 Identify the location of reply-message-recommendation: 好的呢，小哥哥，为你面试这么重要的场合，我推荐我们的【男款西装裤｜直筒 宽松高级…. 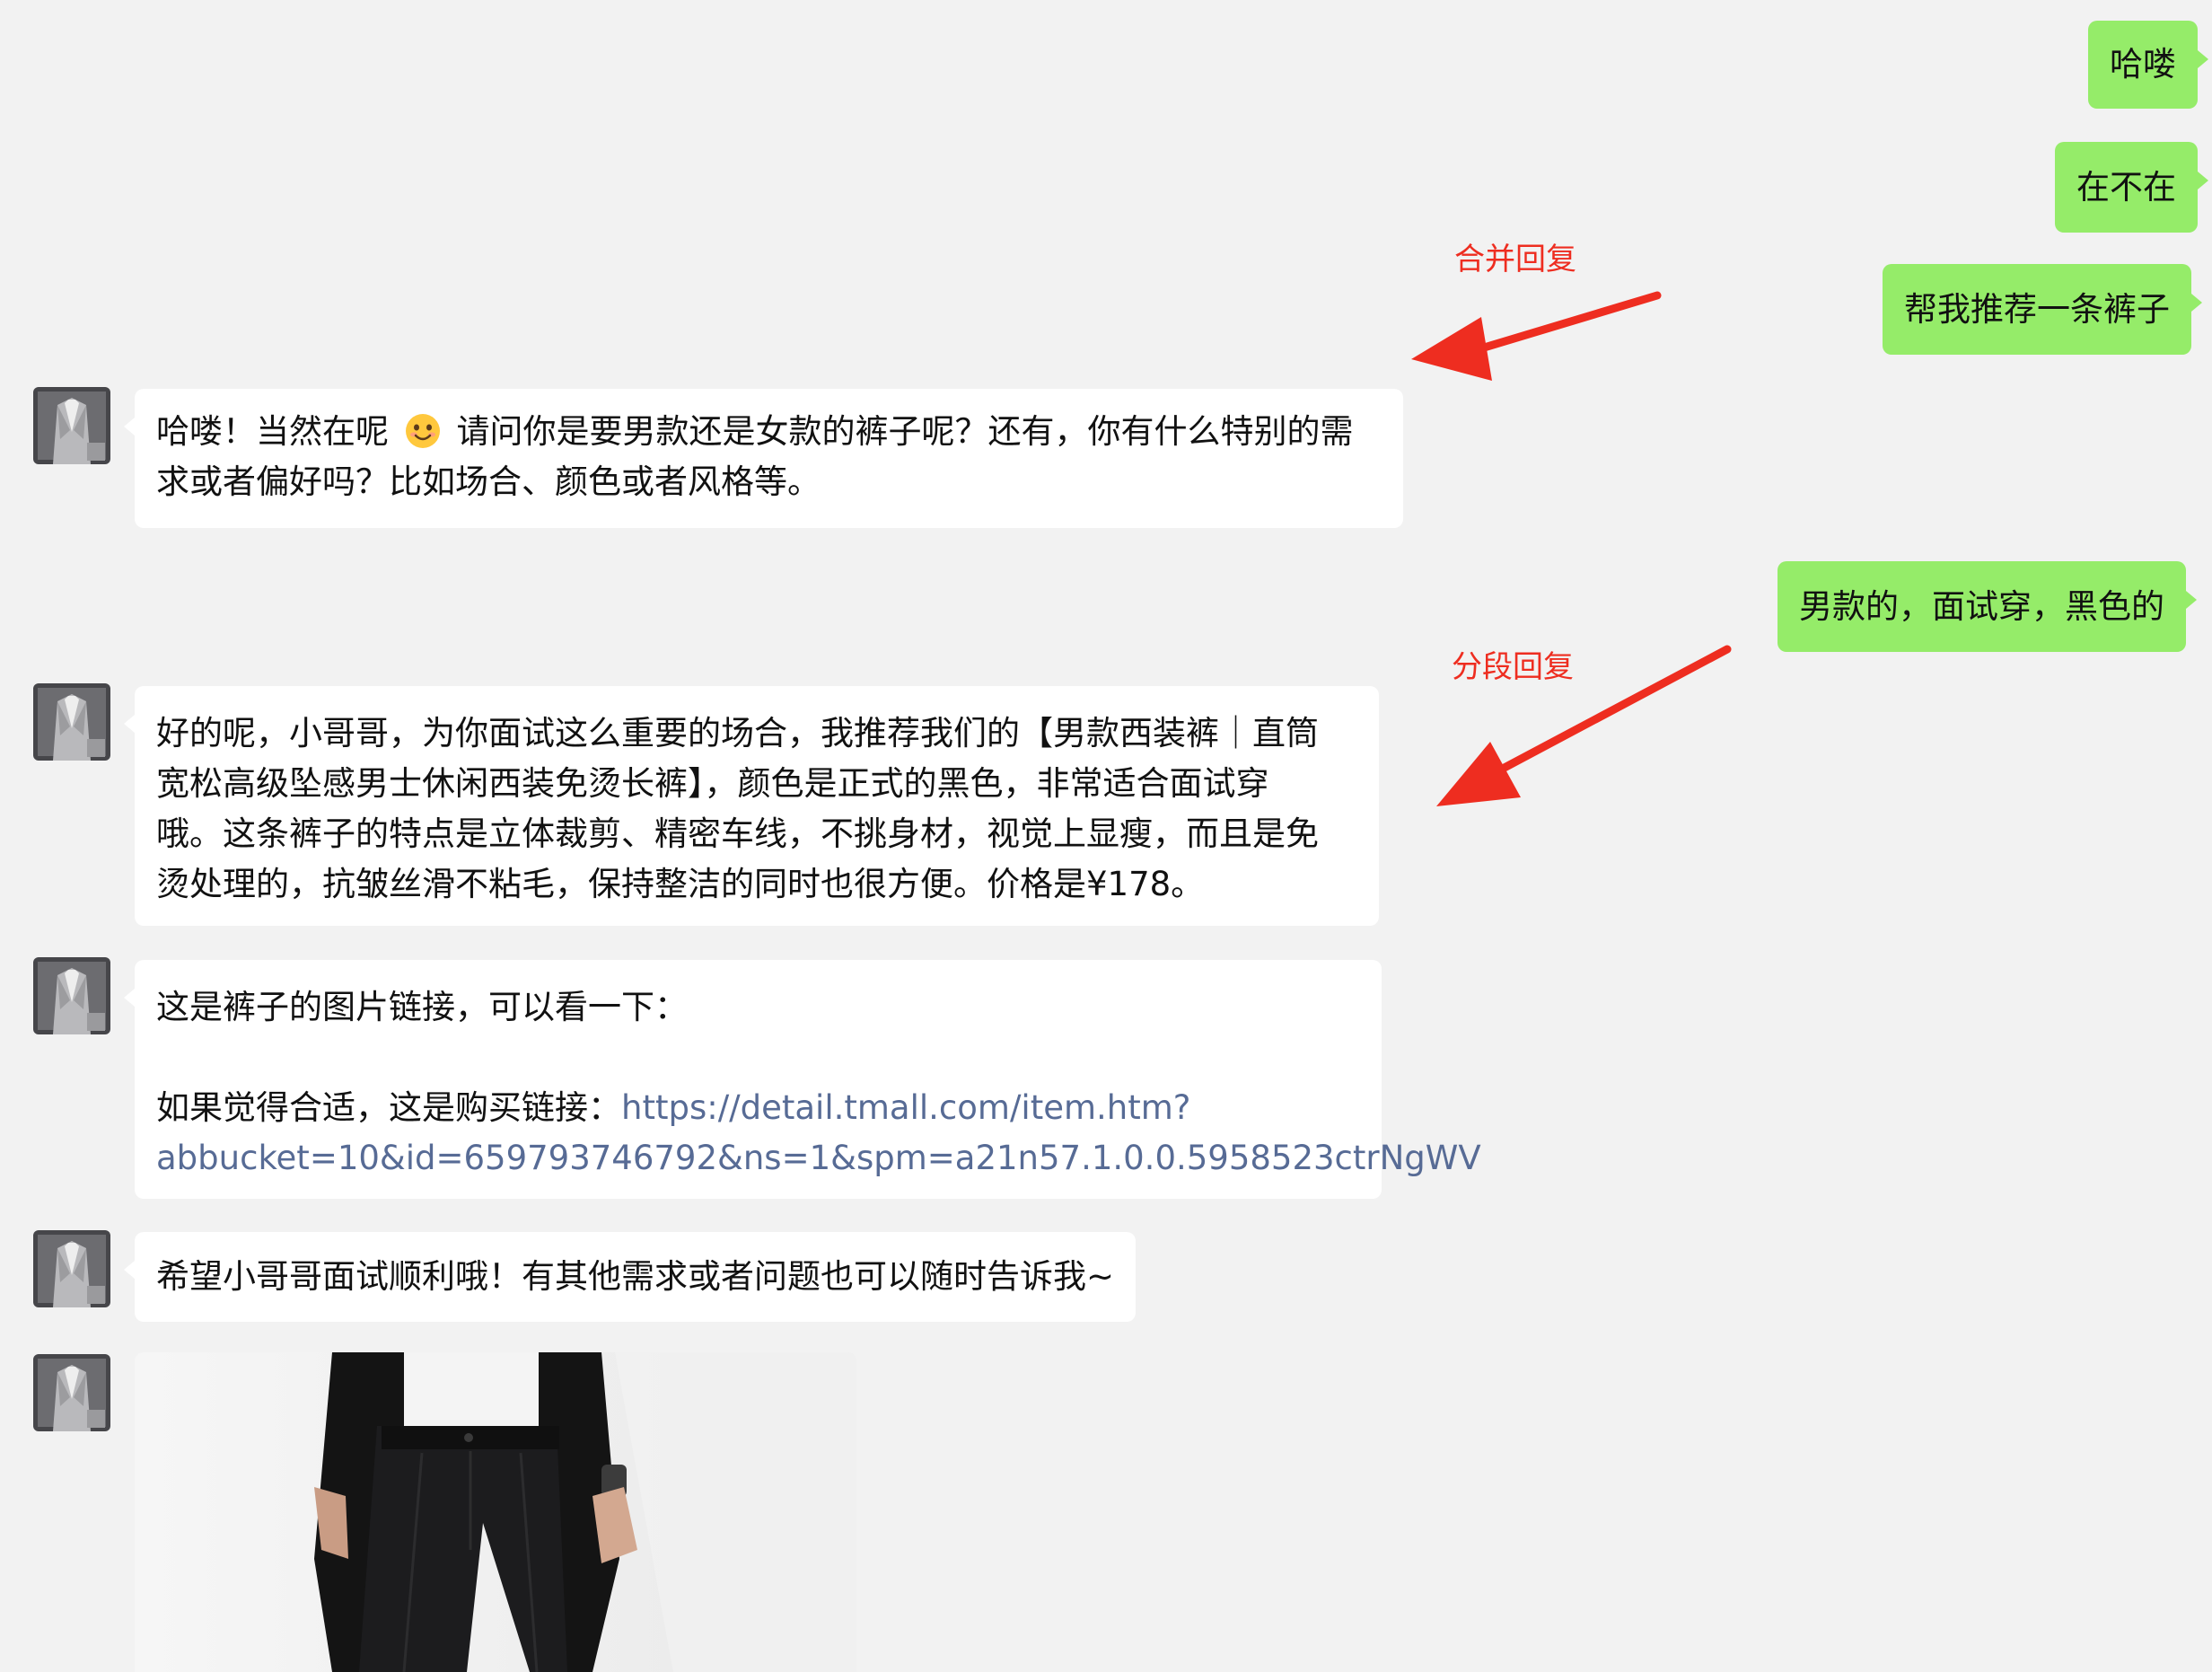
(751, 806).